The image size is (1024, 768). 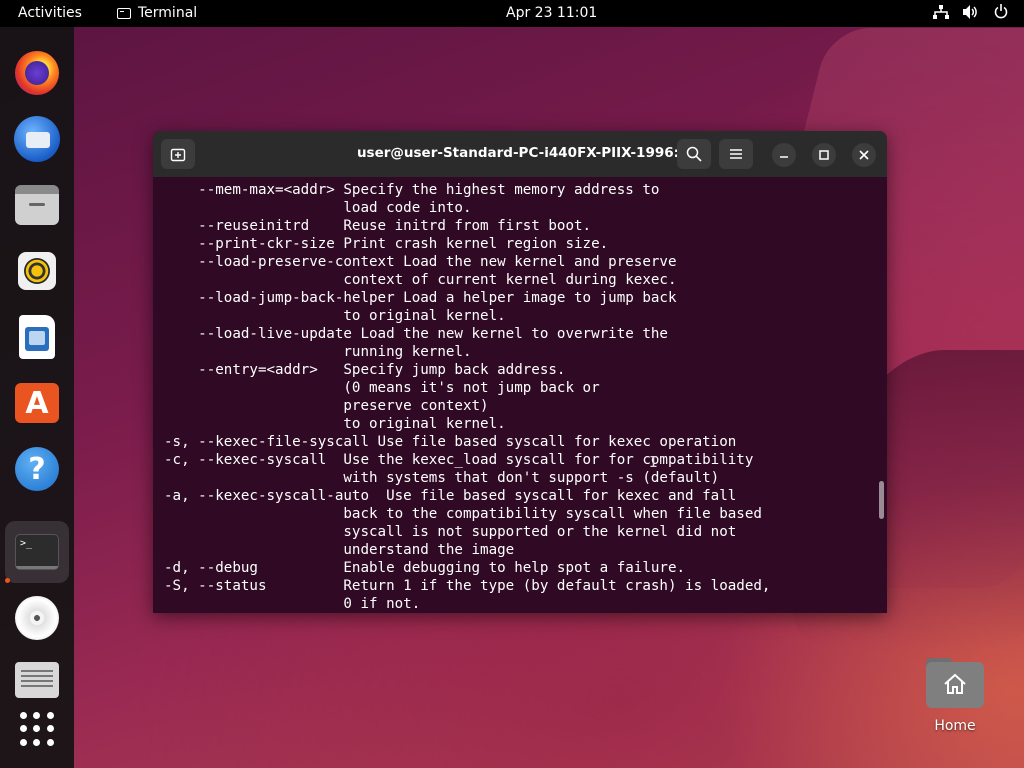 What do you see at coordinates (551, 13) in the screenshot?
I see `clock: Apr 23 11:01` at bounding box center [551, 13].